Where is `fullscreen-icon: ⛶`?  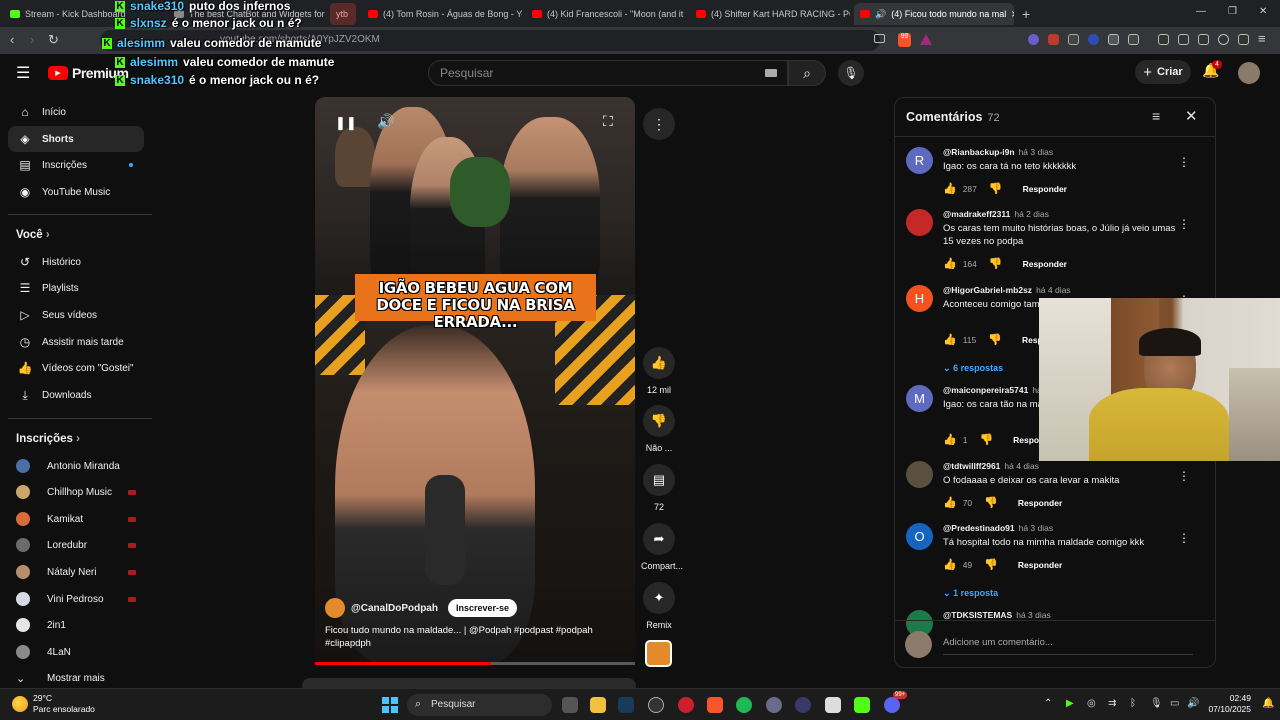 fullscreen-icon: ⛶ is located at coordinates (608, 121).